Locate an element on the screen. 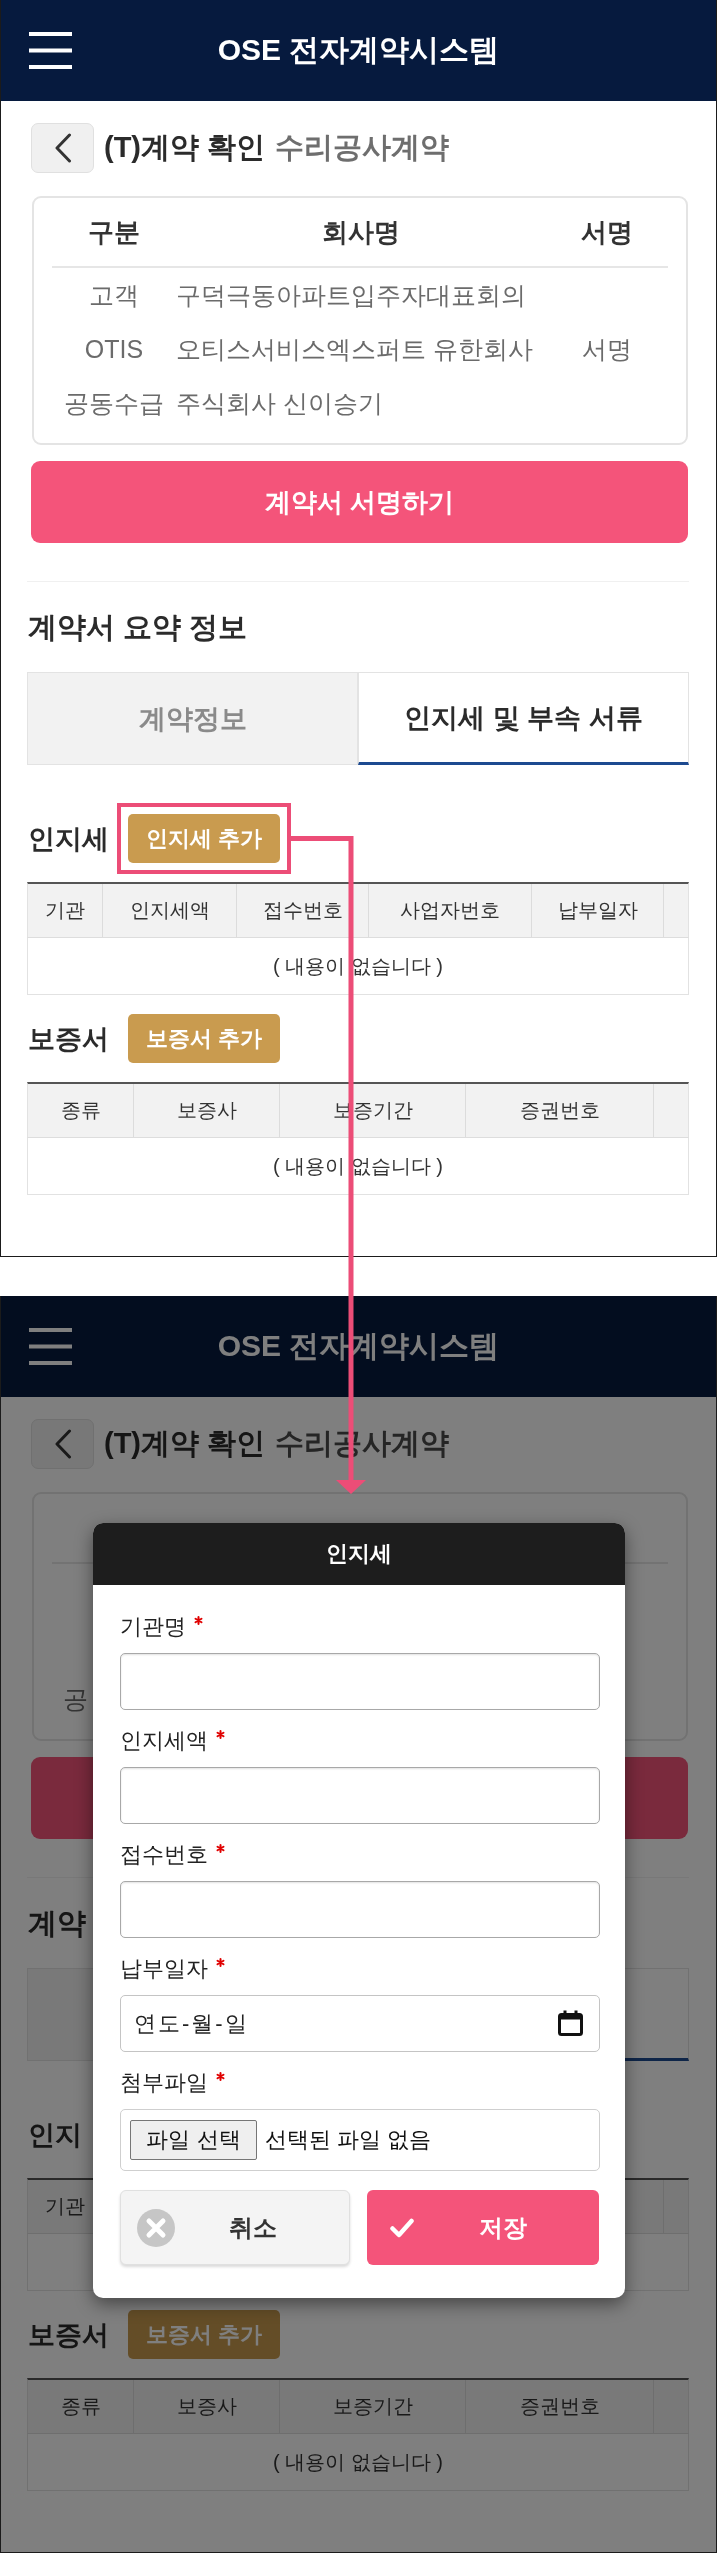 The width and height of the screenshot is (717, 2553). add-button: 인지세 추가 is located at coordinates (204, 838).